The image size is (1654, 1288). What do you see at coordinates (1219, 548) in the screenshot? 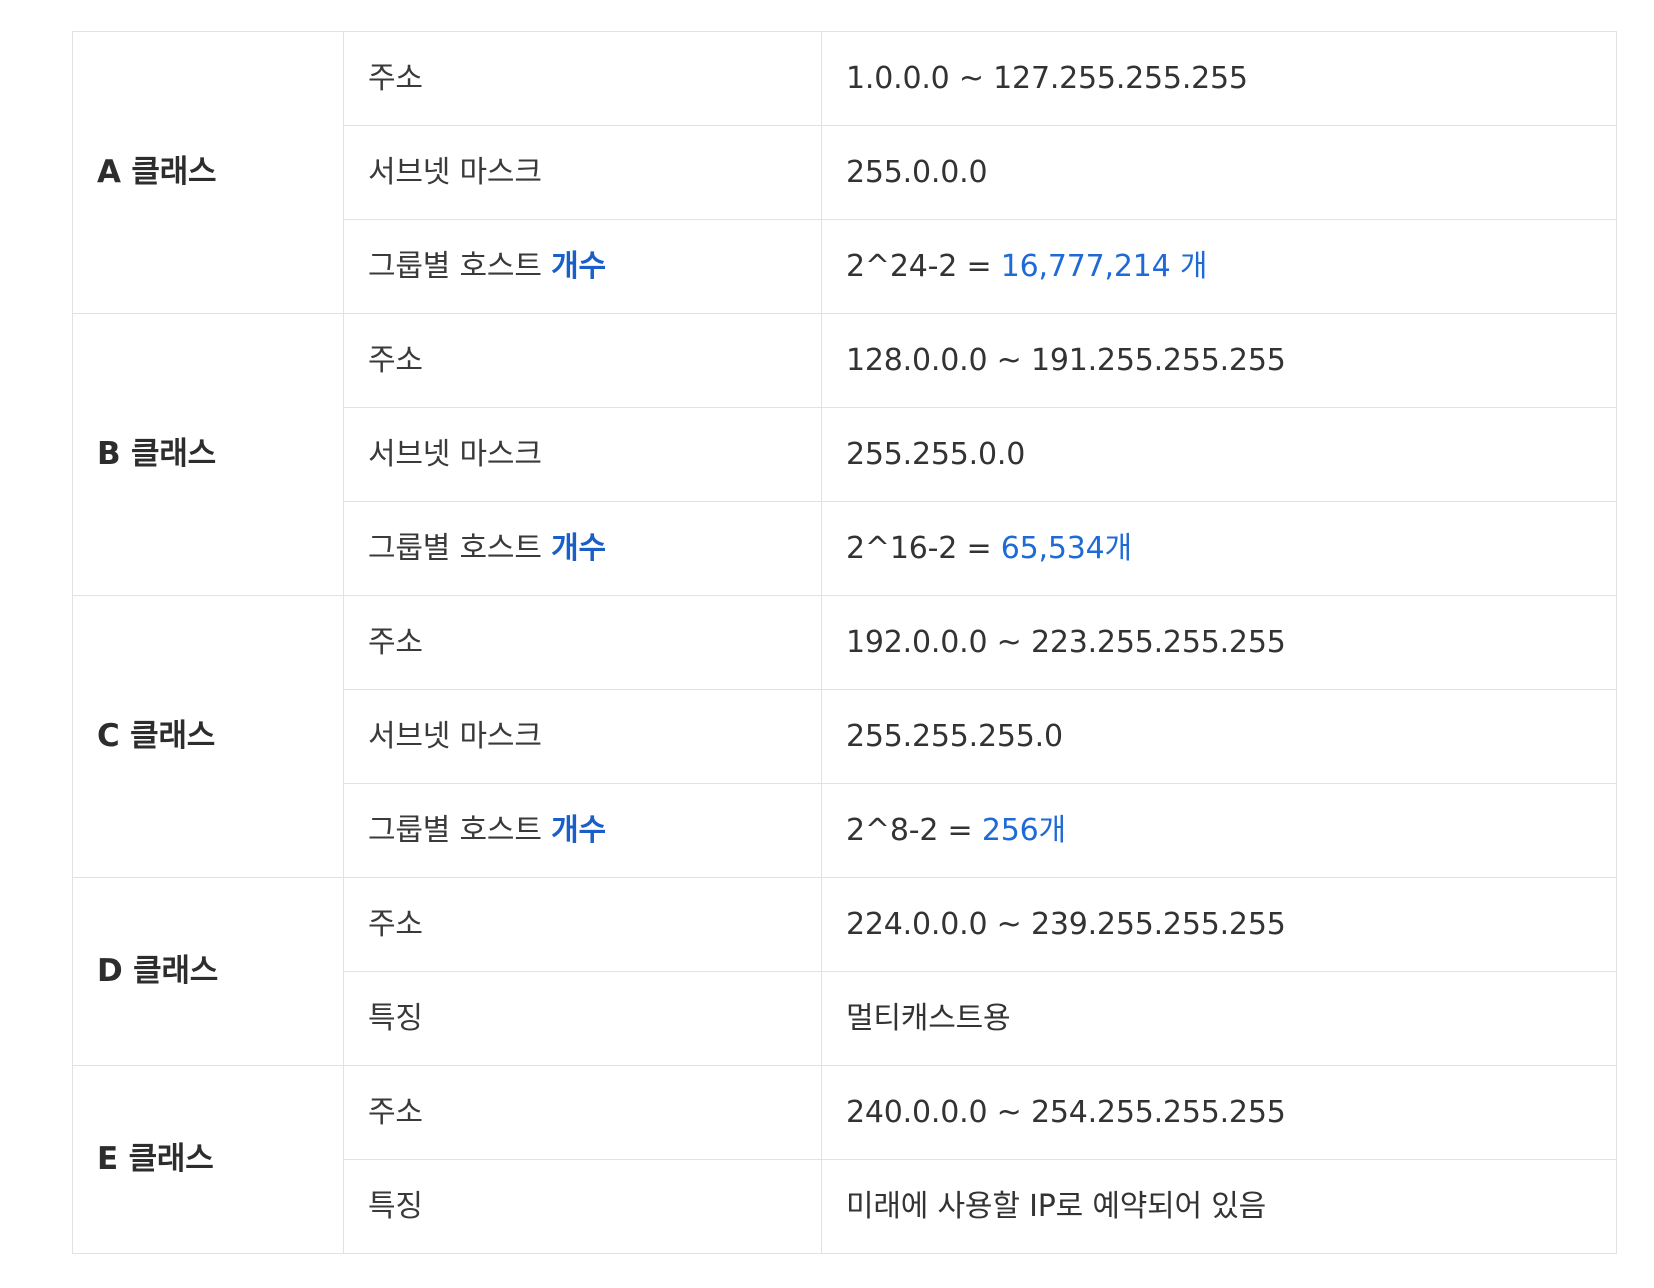
I see `row-value: 2^16-2 = 65,534개` at bounding box center [1219, 548].